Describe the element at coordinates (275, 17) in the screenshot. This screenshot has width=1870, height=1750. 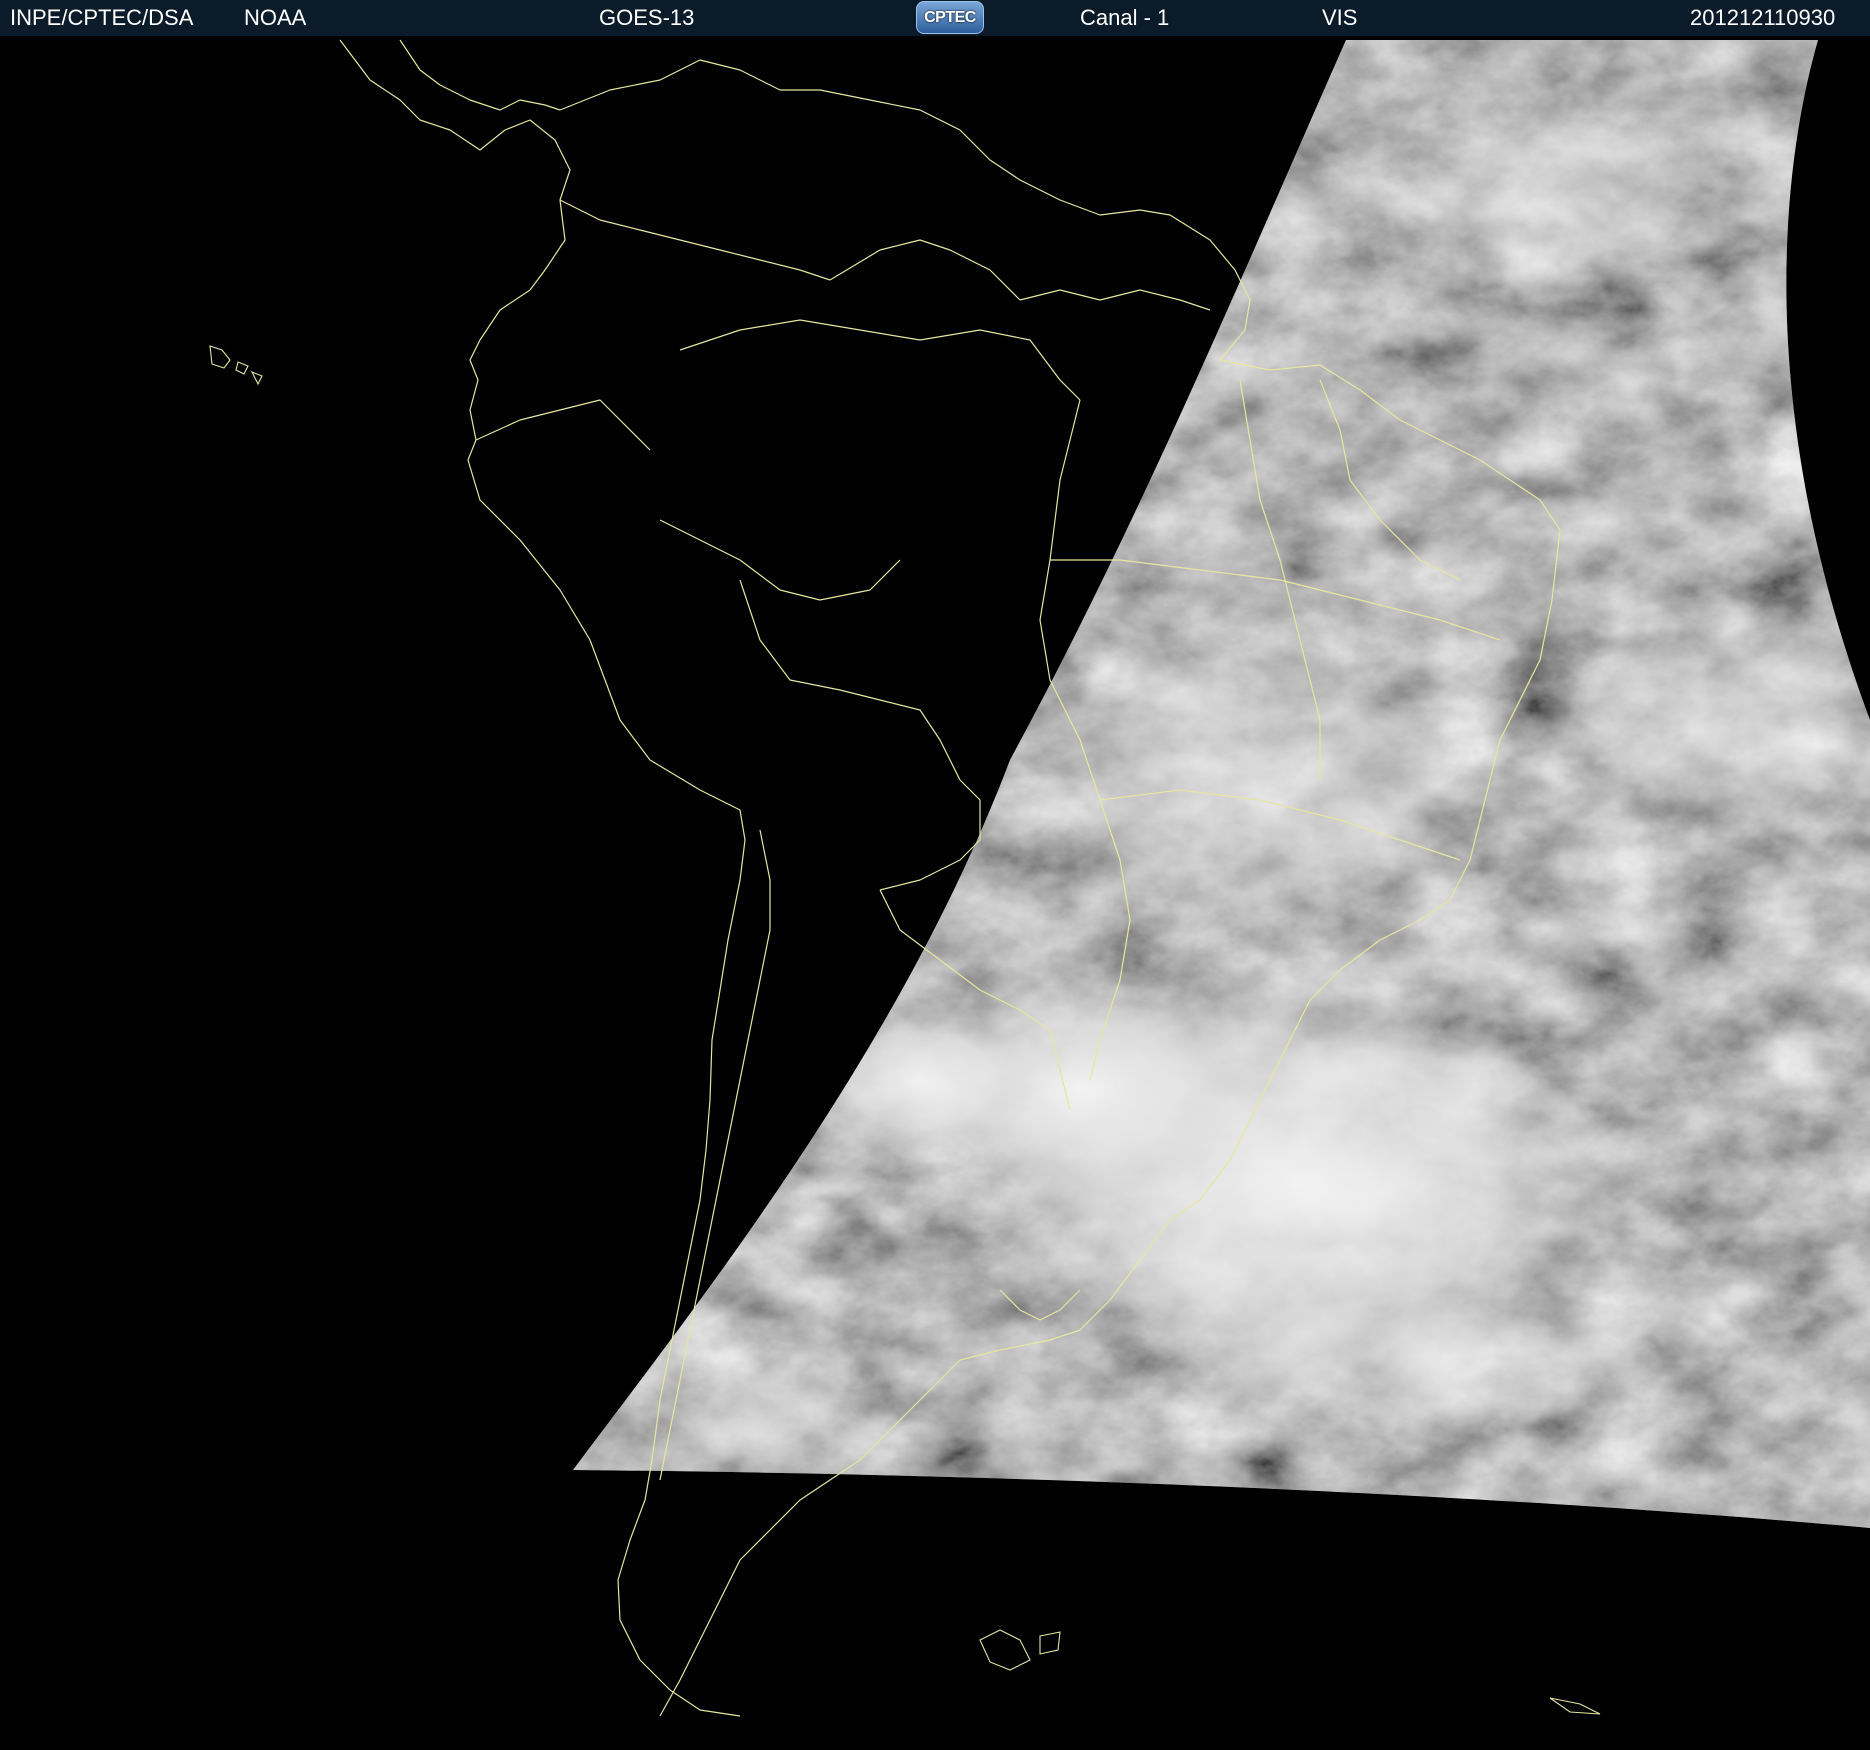
I see `agency-label: NOAA` at that location.